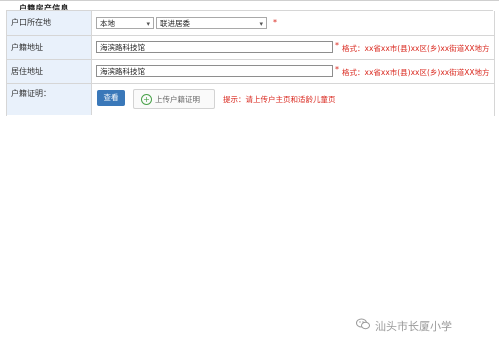 The image size is (499, 351). I want to click on household-address-label: 户籍地址, so click(27, 47).